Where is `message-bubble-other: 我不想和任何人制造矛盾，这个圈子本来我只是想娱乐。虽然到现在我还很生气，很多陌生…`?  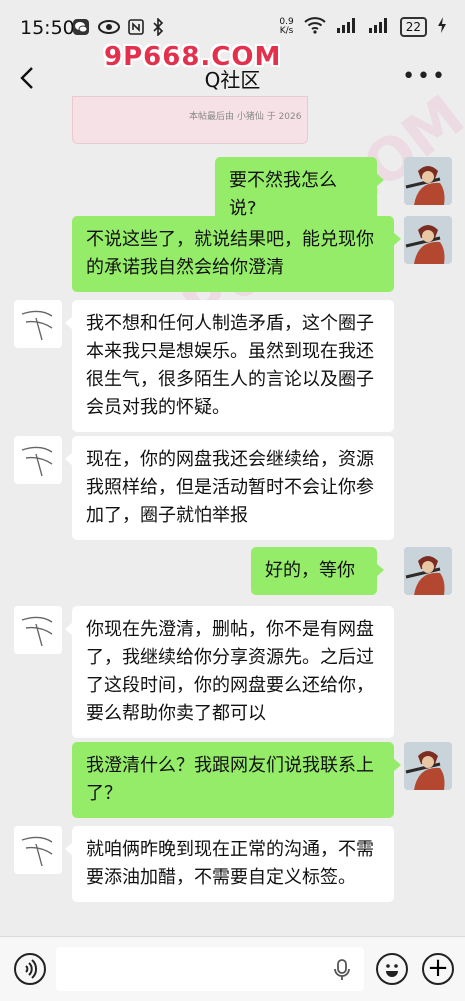
message-bubble-other: 我不想和任何人制造矛盾，这个圈子本来我只是想娱乐。虽然到现在我还很生气，很多陌生… is located at coordinates (229, 366).